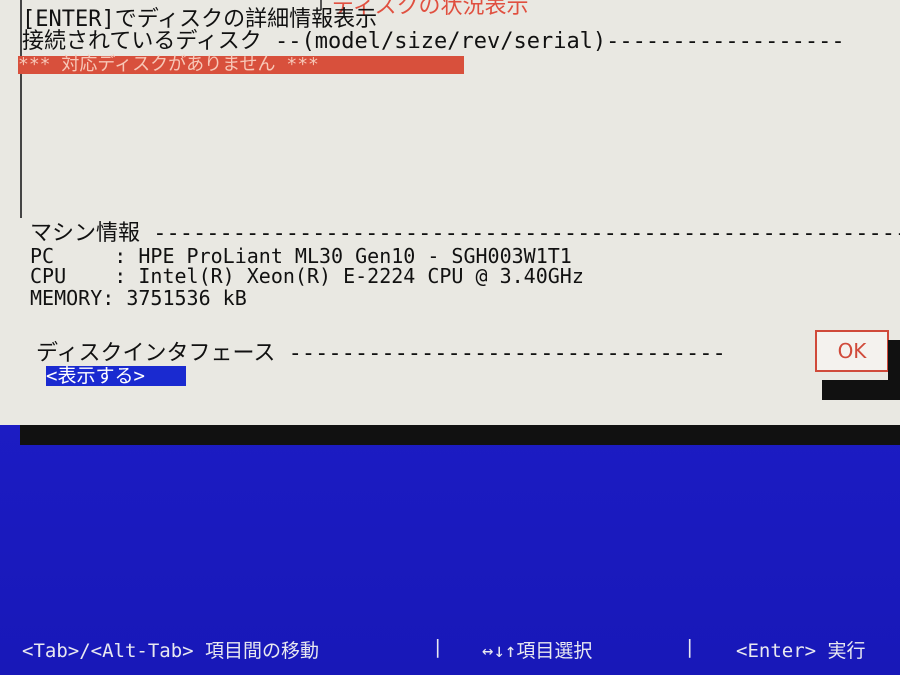  I want to click on no-disk-error: *** 対応ディスクがありません ***, so click(241, 65).